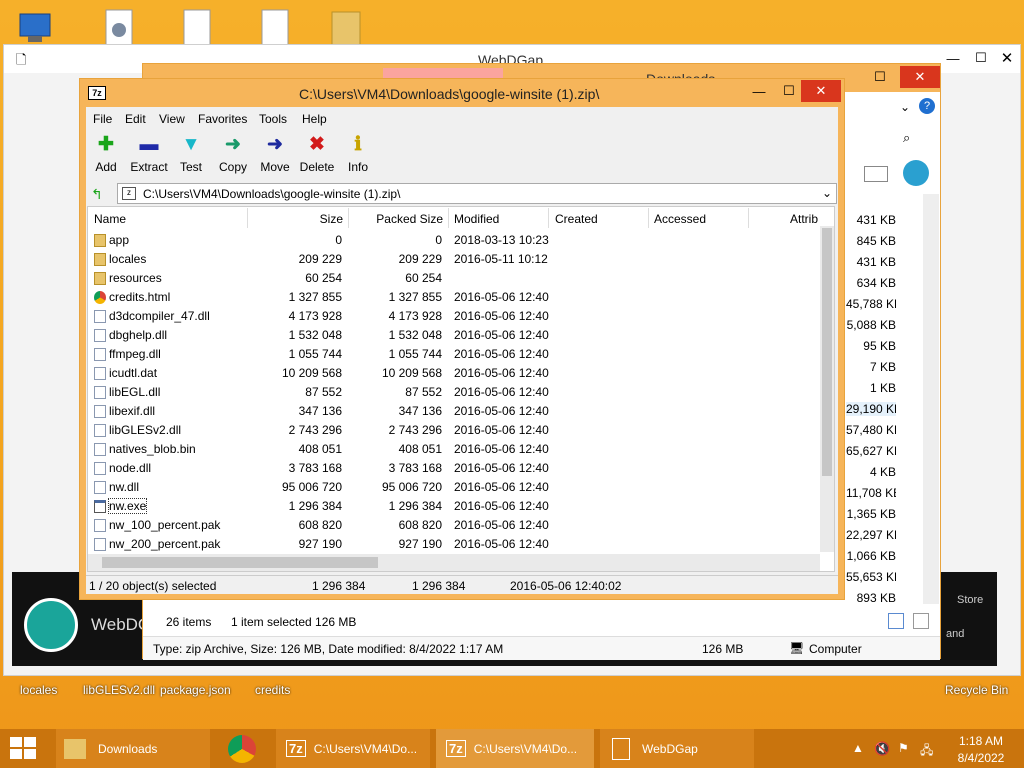  I want to click on sevenzip-close-button: ✕, so click(821, 91).